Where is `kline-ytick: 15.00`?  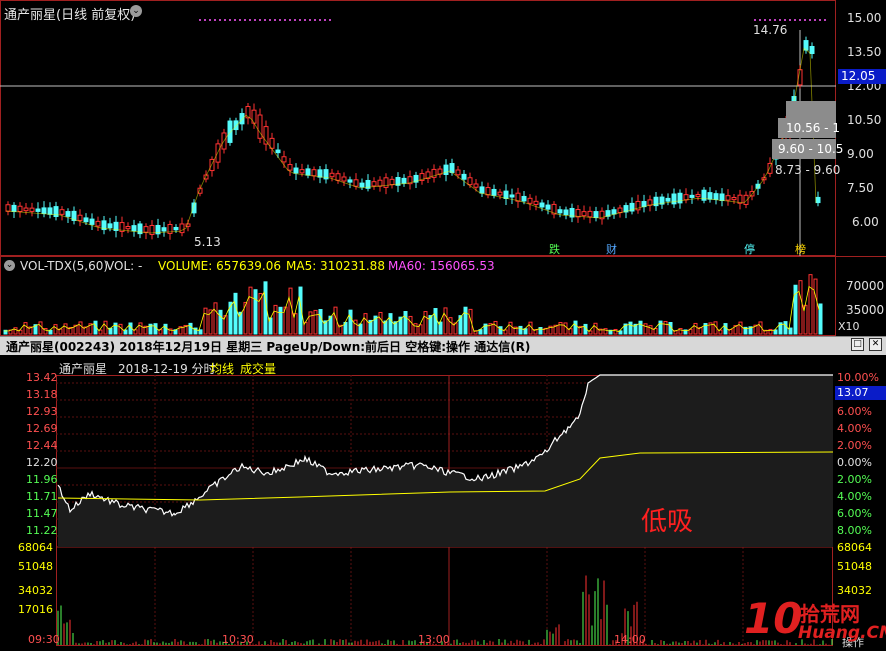
kline-ytick: 15.00 is located at coordinates (864, 18).